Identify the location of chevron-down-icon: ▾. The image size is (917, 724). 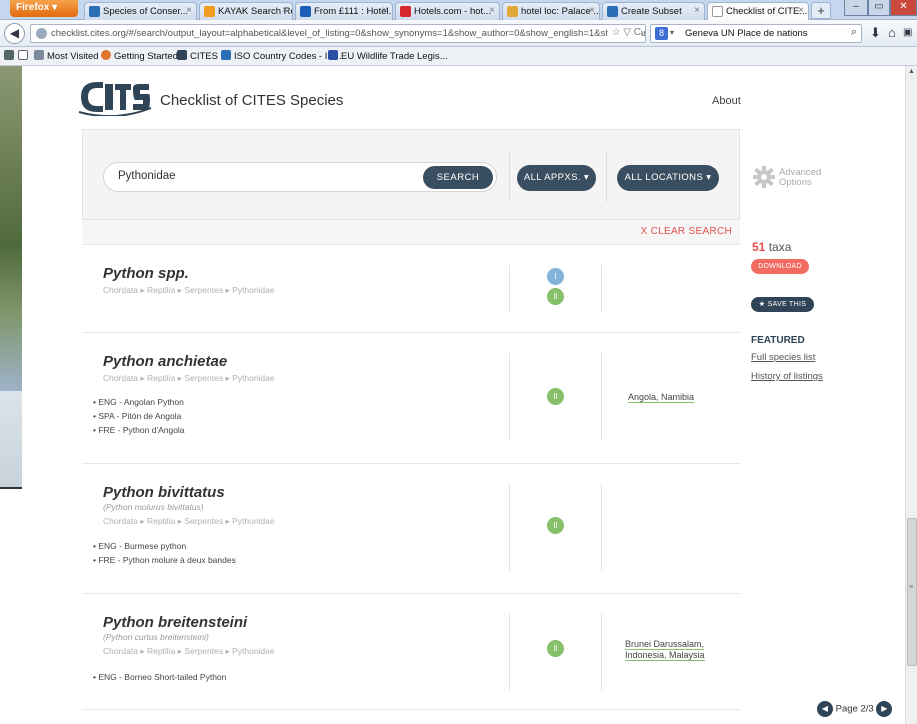
(672, 32).